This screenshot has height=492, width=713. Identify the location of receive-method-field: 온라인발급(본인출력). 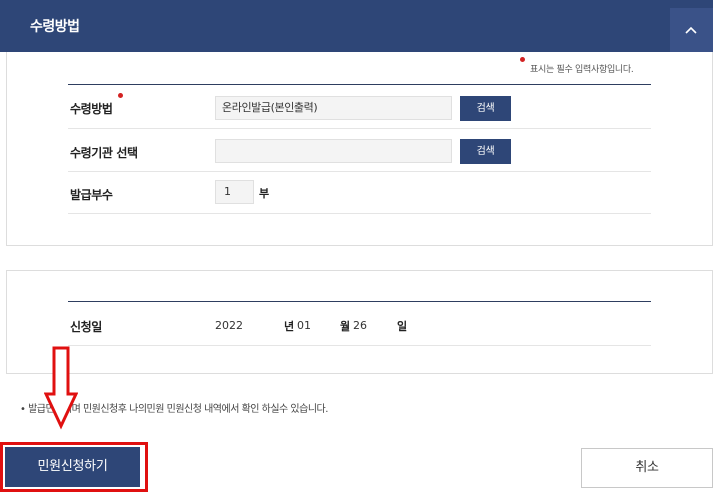
(333, 108).